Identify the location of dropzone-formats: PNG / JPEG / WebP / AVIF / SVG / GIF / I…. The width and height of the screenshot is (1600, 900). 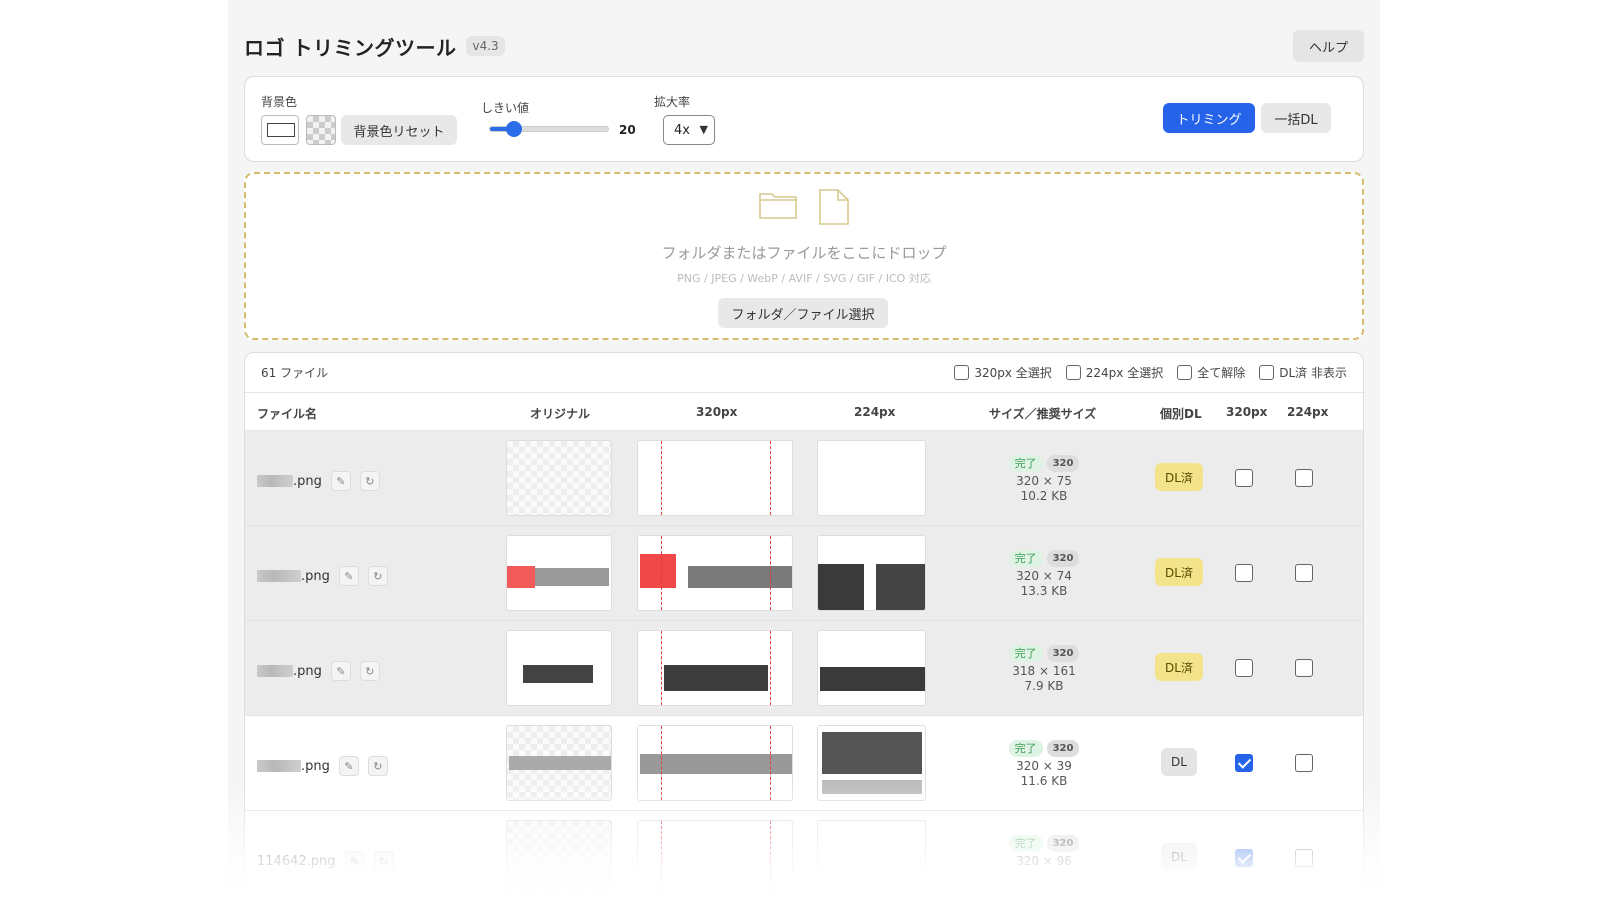
(804, 278).